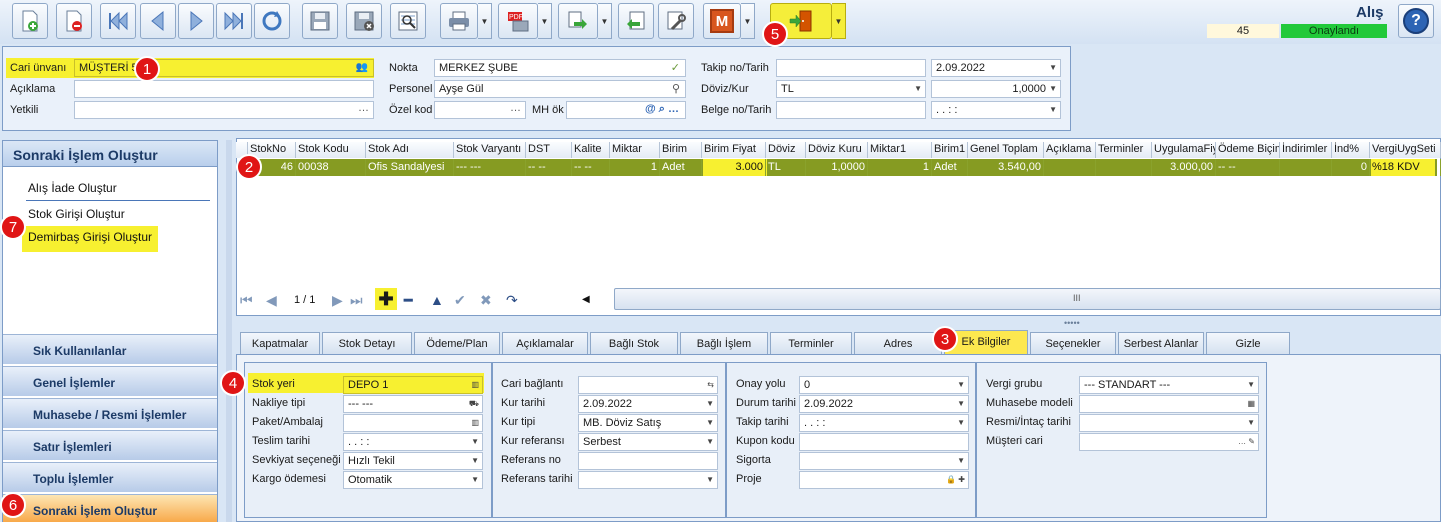 The image size is (1441, 522). I want to click on tab-7: Adres, so click(898, 343).